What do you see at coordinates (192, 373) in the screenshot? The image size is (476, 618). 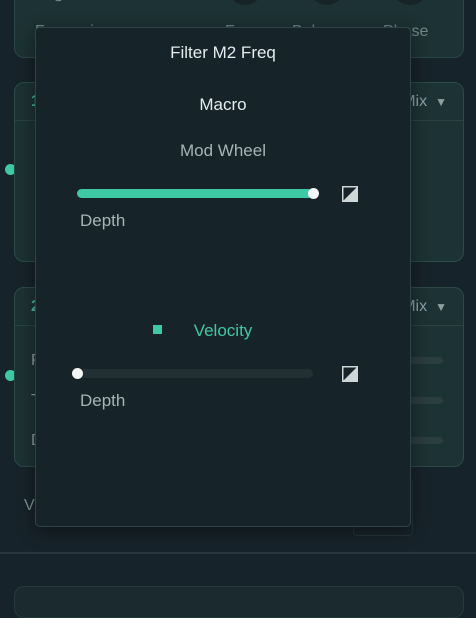 I see `velocity-depth-slider` at bounding box center [192, 373].